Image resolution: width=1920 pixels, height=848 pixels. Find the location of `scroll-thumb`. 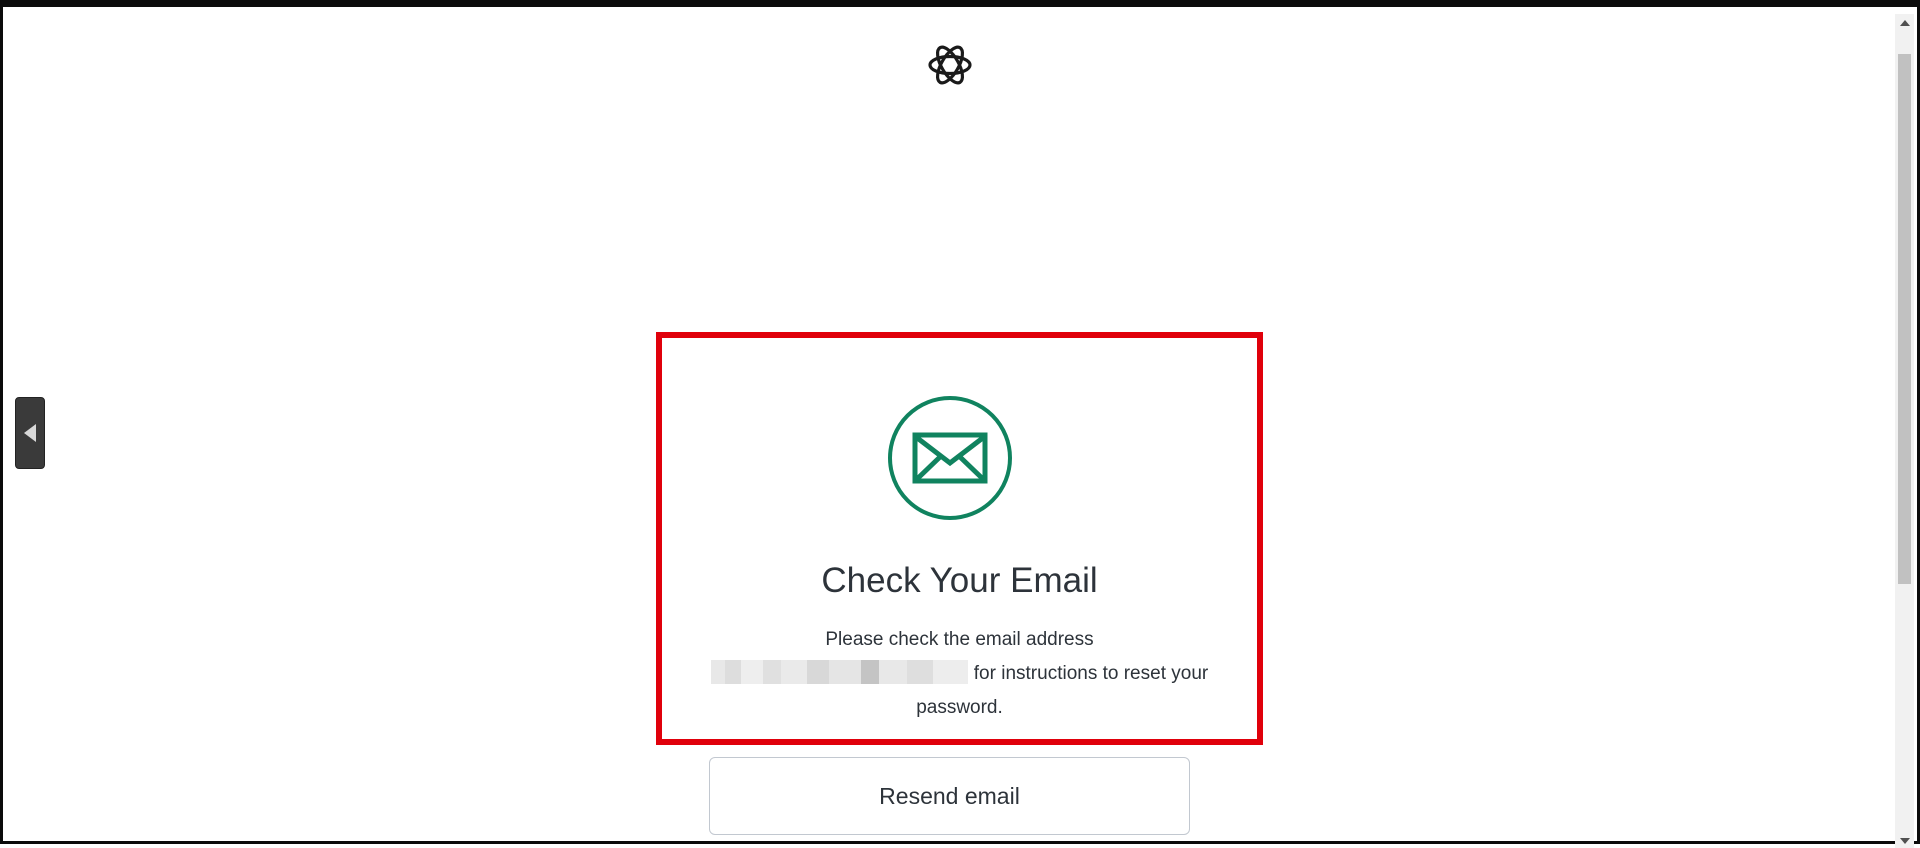

scroll-thumb is located at coordinates (1904, 319).